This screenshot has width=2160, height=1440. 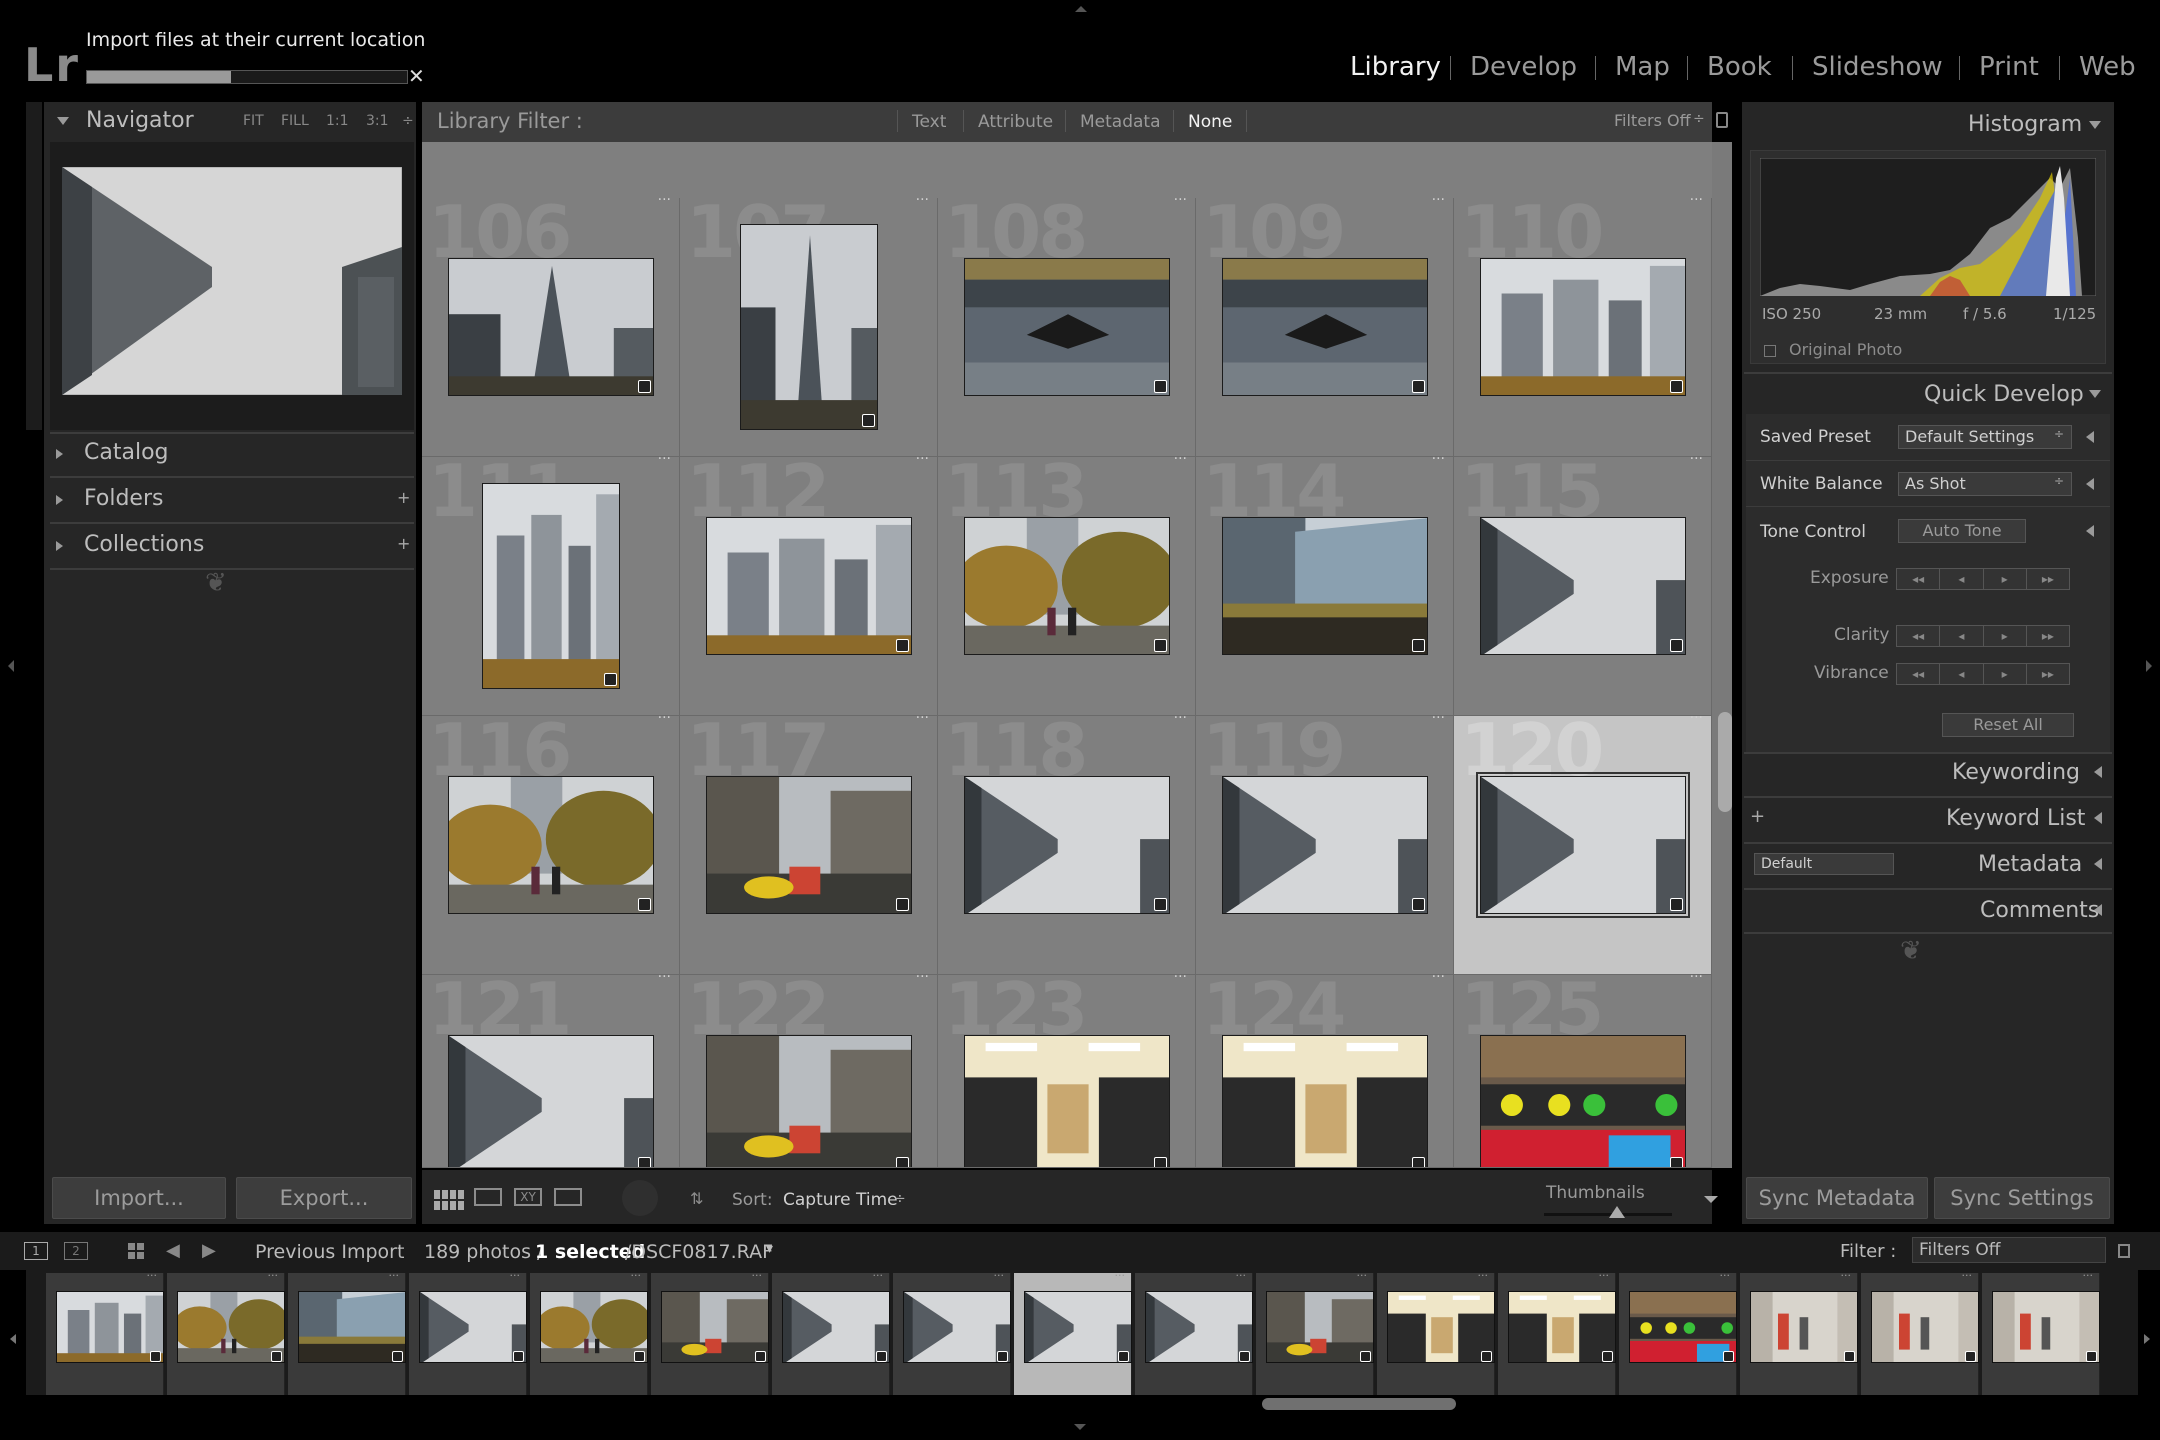 I want to click on module-tab-slideshow: Slideshow, so click(x=1877, y=67).